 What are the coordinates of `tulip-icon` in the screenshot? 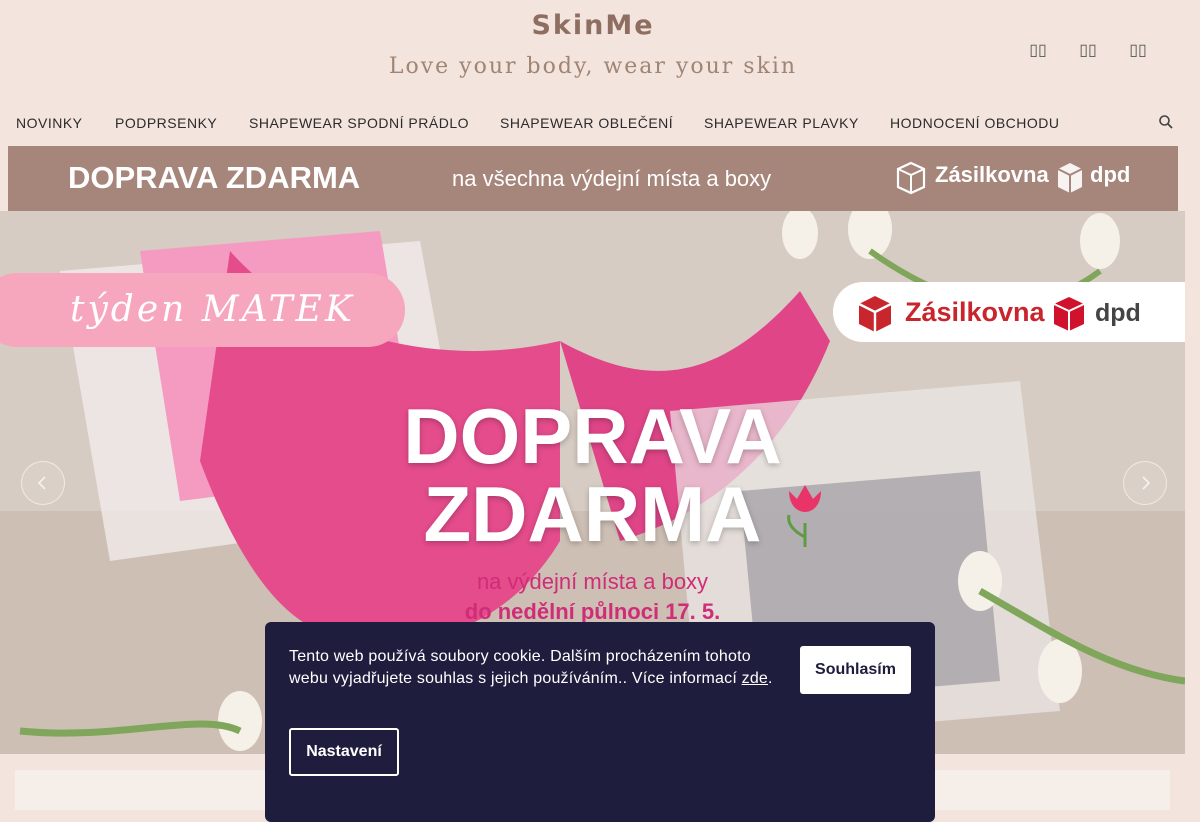 It's located at (804, 516).